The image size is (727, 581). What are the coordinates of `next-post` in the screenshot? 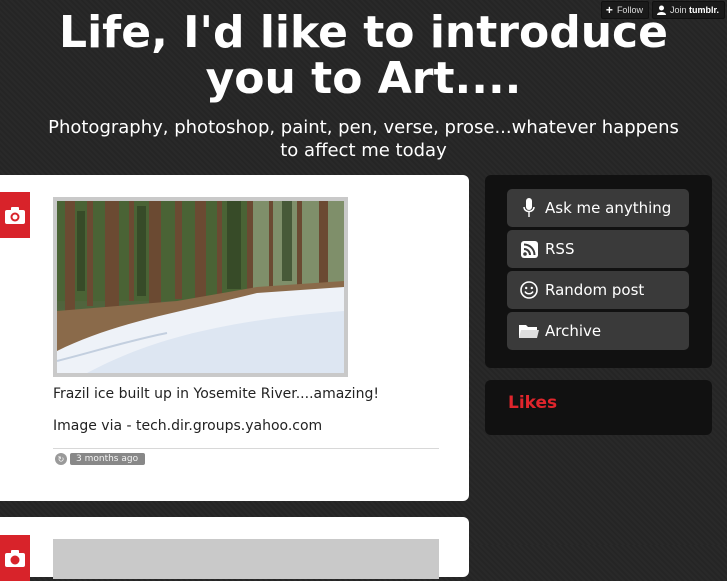 It's located at (234, 549).